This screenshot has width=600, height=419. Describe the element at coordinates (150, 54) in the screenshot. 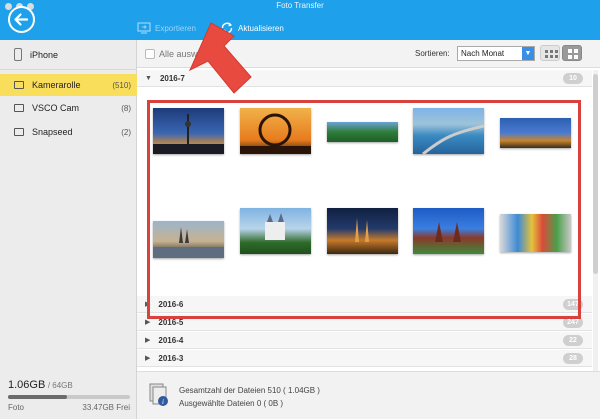

I see `select-all-checkbox` at that location.